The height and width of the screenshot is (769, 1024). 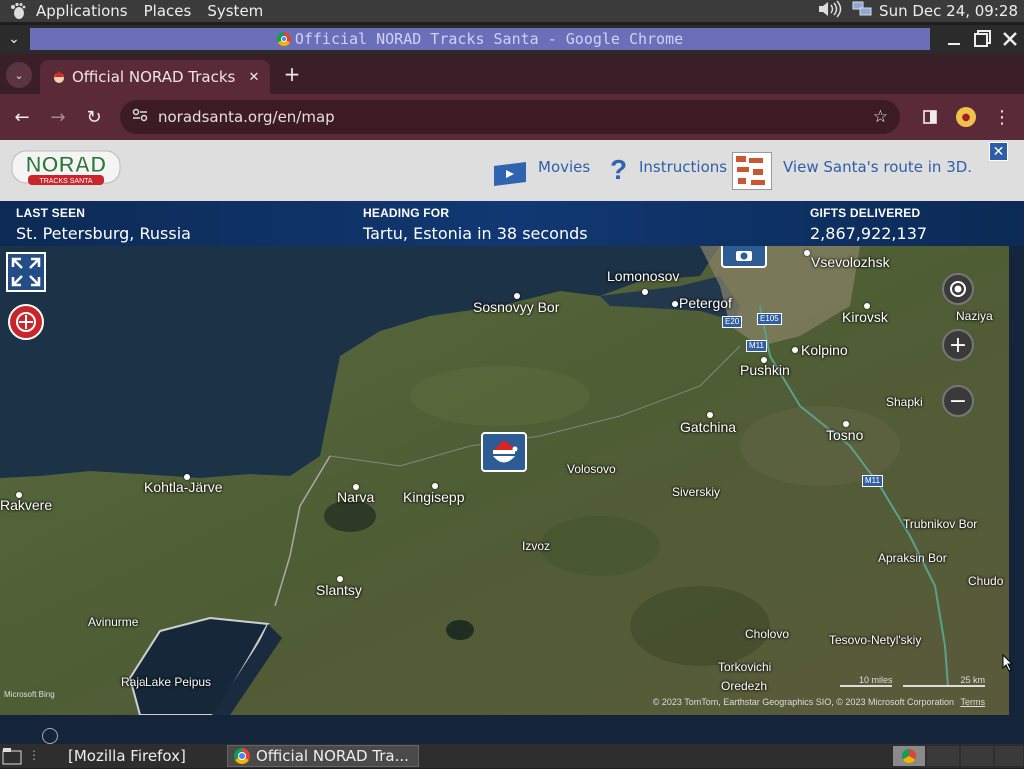 What do you see at coordinates (752, 171) in the screenshot?
I see `map-3d-icon` at bounding box center [752, 171].